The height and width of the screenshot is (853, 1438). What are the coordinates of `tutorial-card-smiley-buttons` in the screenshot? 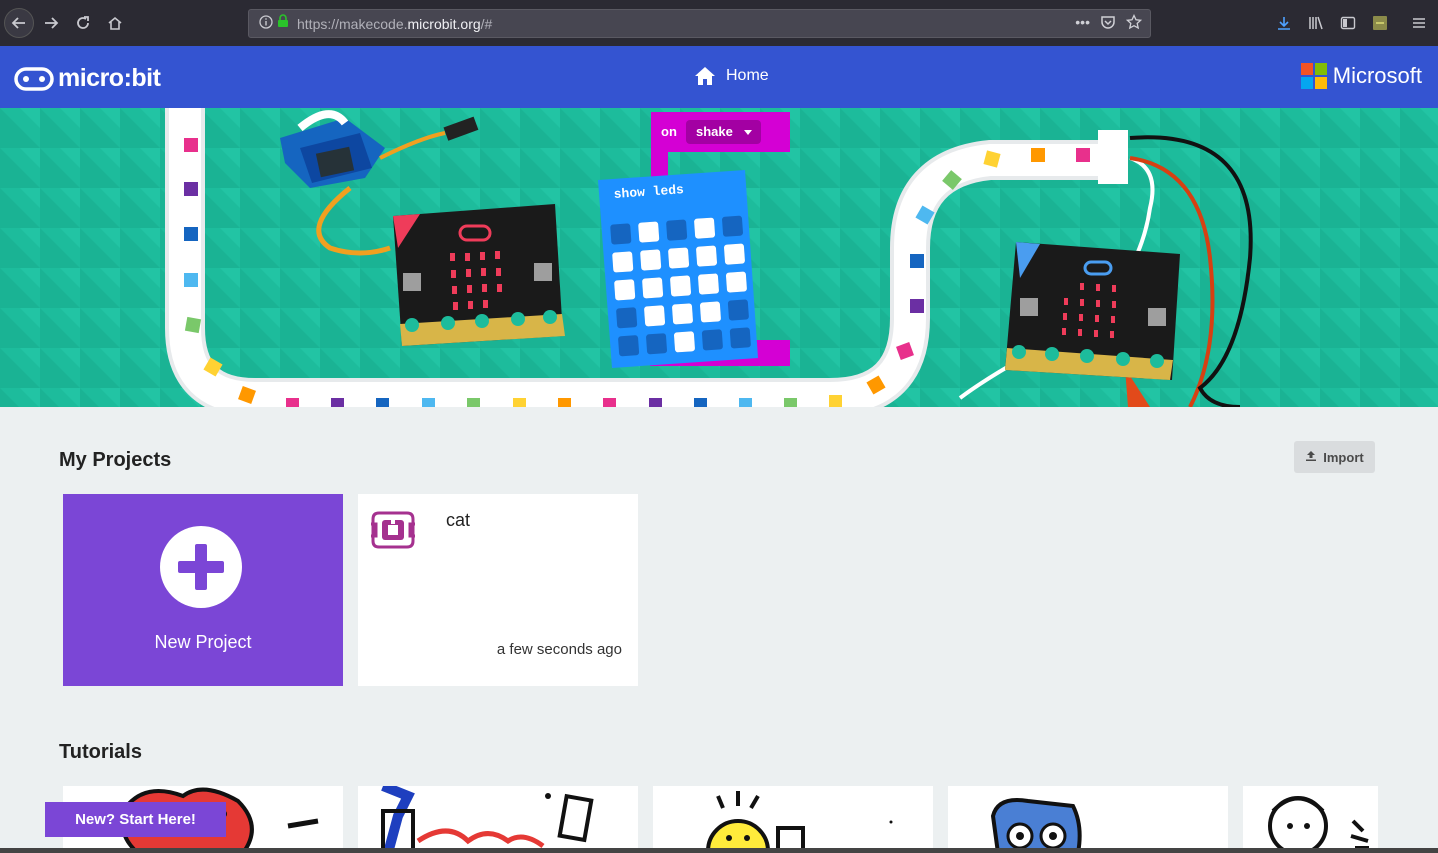 It's located at (793, 819).